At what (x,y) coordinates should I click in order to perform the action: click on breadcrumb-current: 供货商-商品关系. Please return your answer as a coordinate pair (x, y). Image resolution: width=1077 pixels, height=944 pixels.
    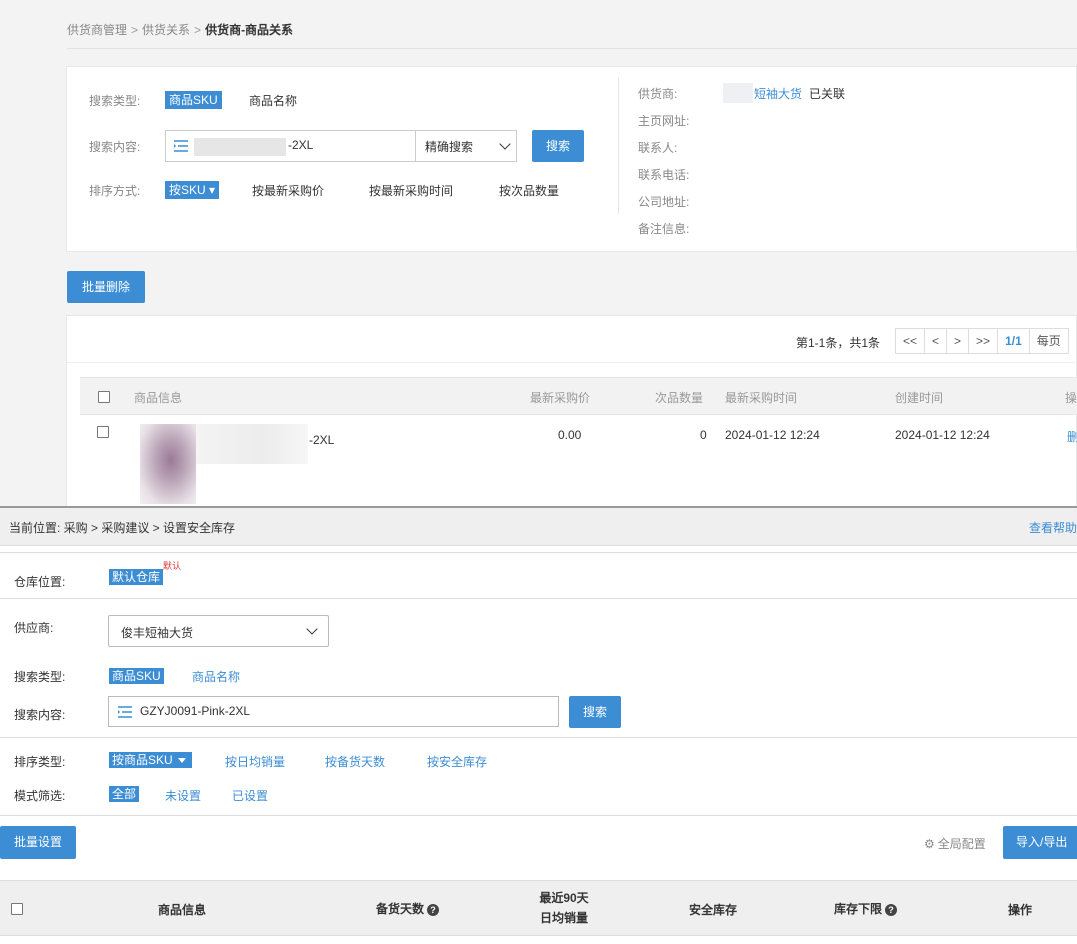
    Looking at the image, I should click on (249, 30).